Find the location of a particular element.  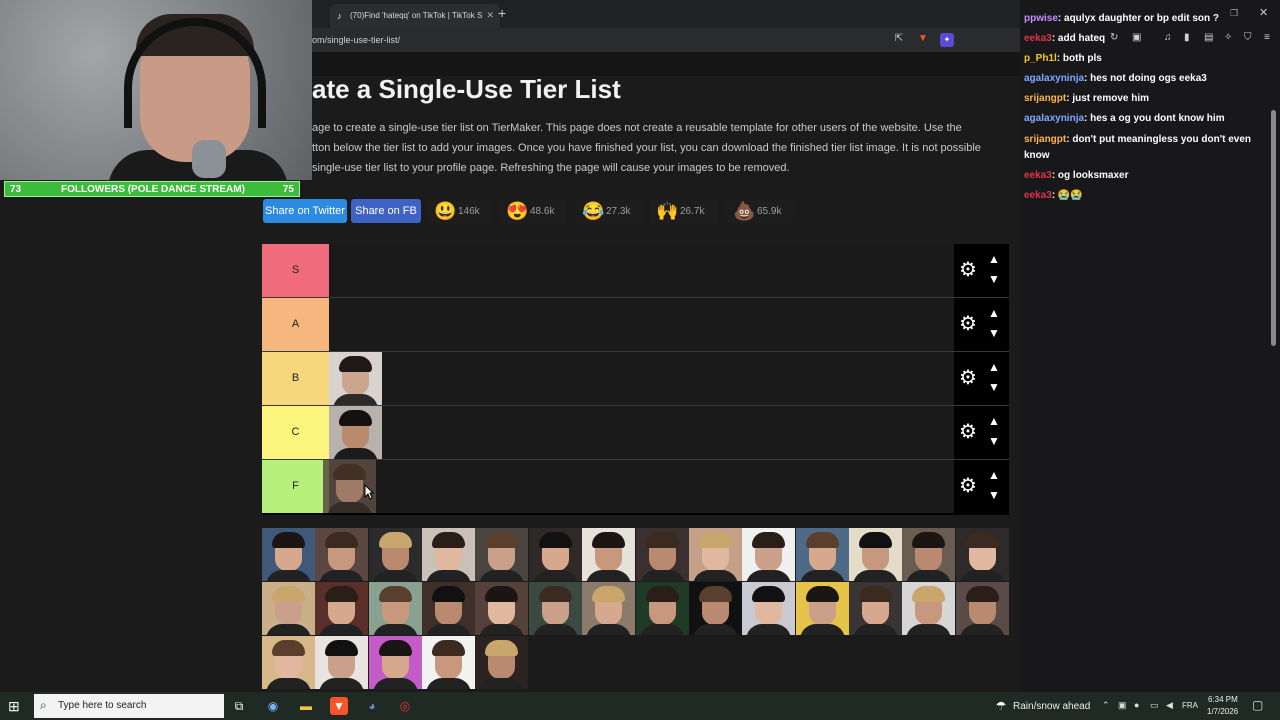

close-tab-icon: ✕ is located at coordinates (490, 15).